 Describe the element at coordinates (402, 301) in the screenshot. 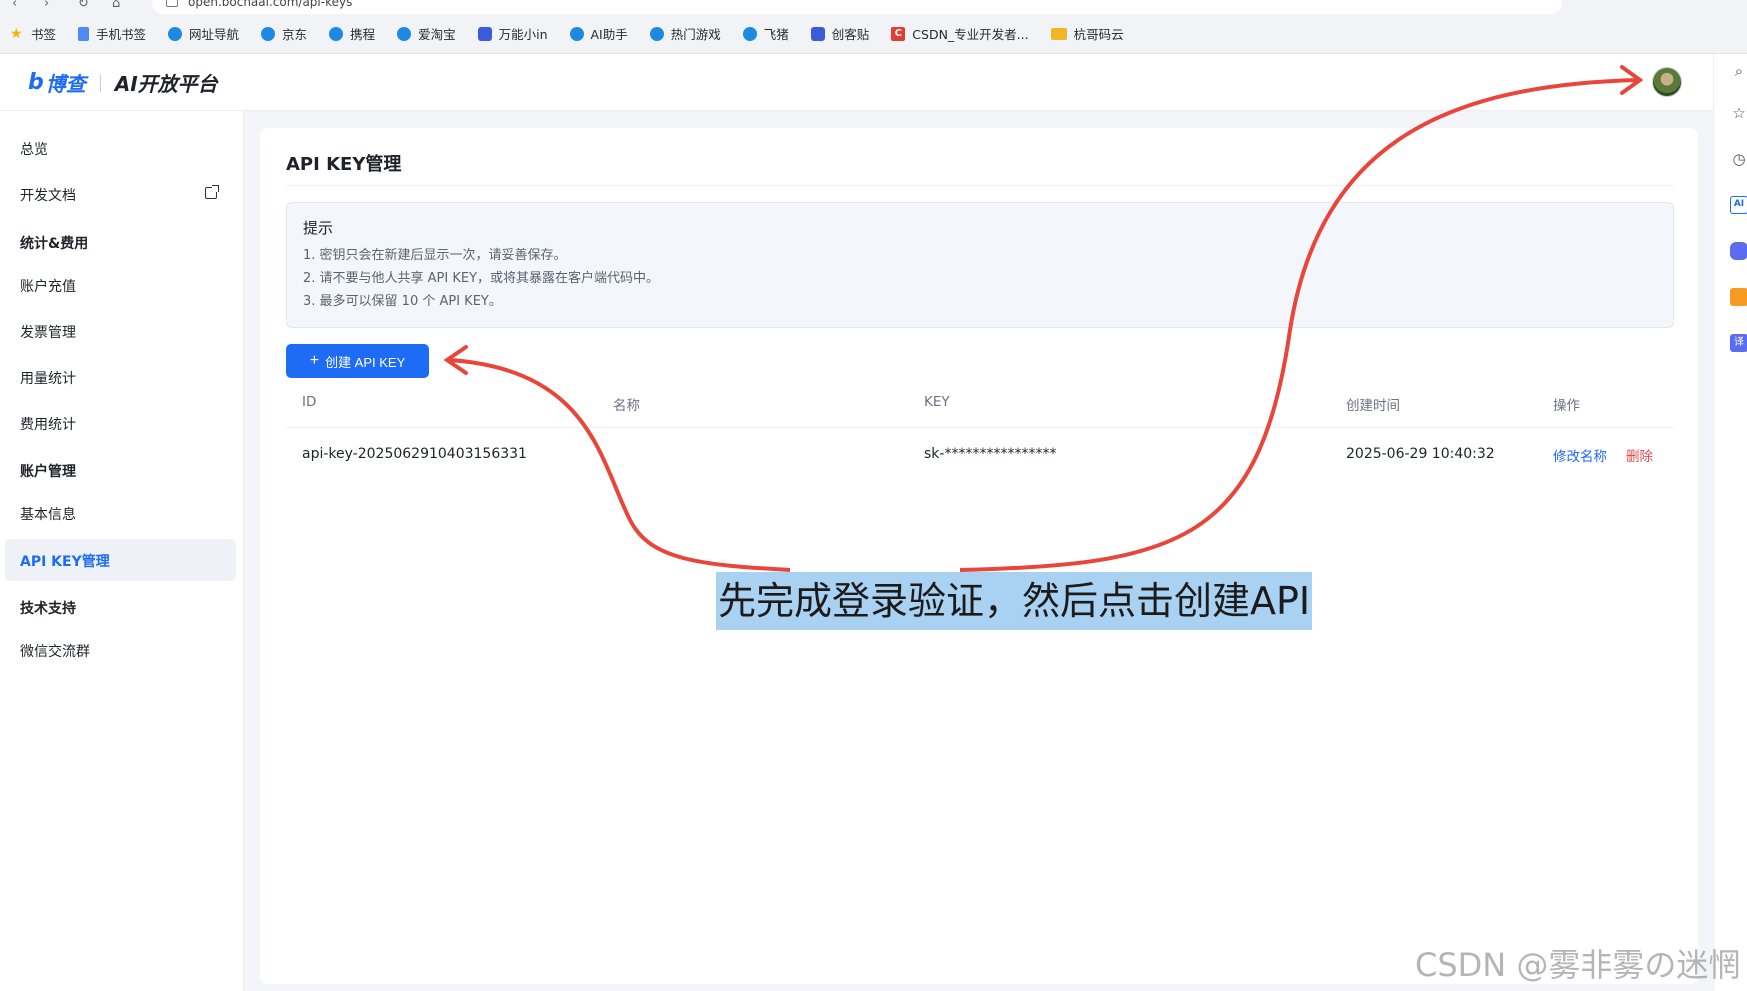

I see `tip-line: 3. 最多可以保留 10 个 API KEY。` at that location.